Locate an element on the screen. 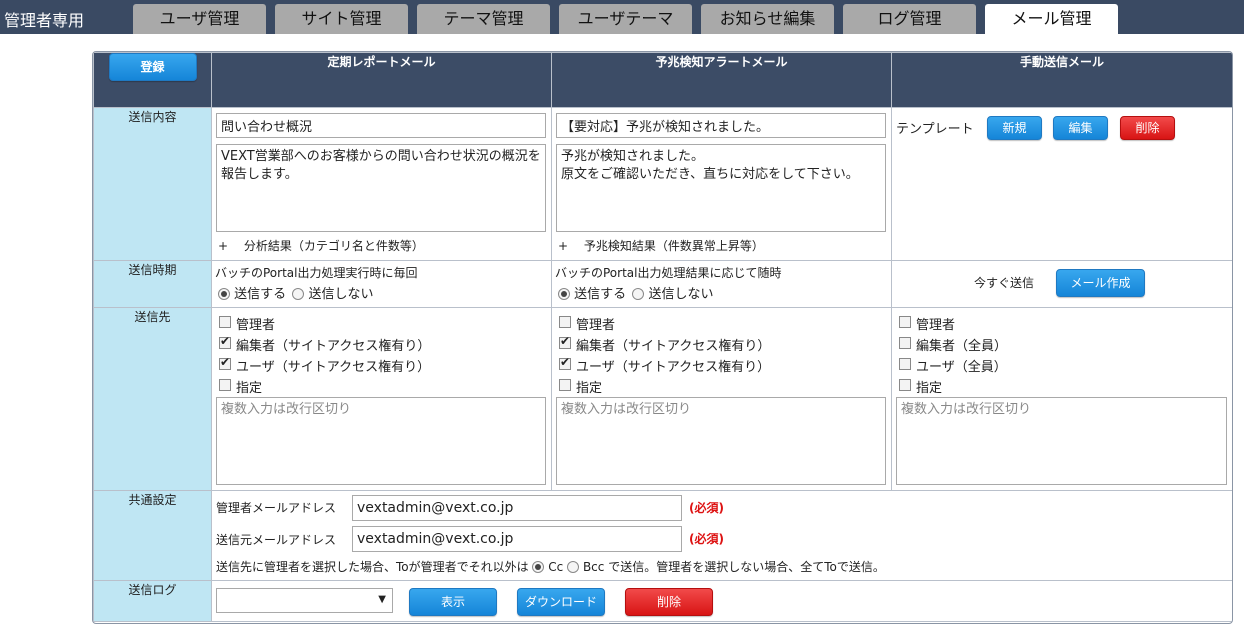 This screenshot has width=1244, height=637. report-recipient-specify-label: 指定 is located at coordinates (249, 388).